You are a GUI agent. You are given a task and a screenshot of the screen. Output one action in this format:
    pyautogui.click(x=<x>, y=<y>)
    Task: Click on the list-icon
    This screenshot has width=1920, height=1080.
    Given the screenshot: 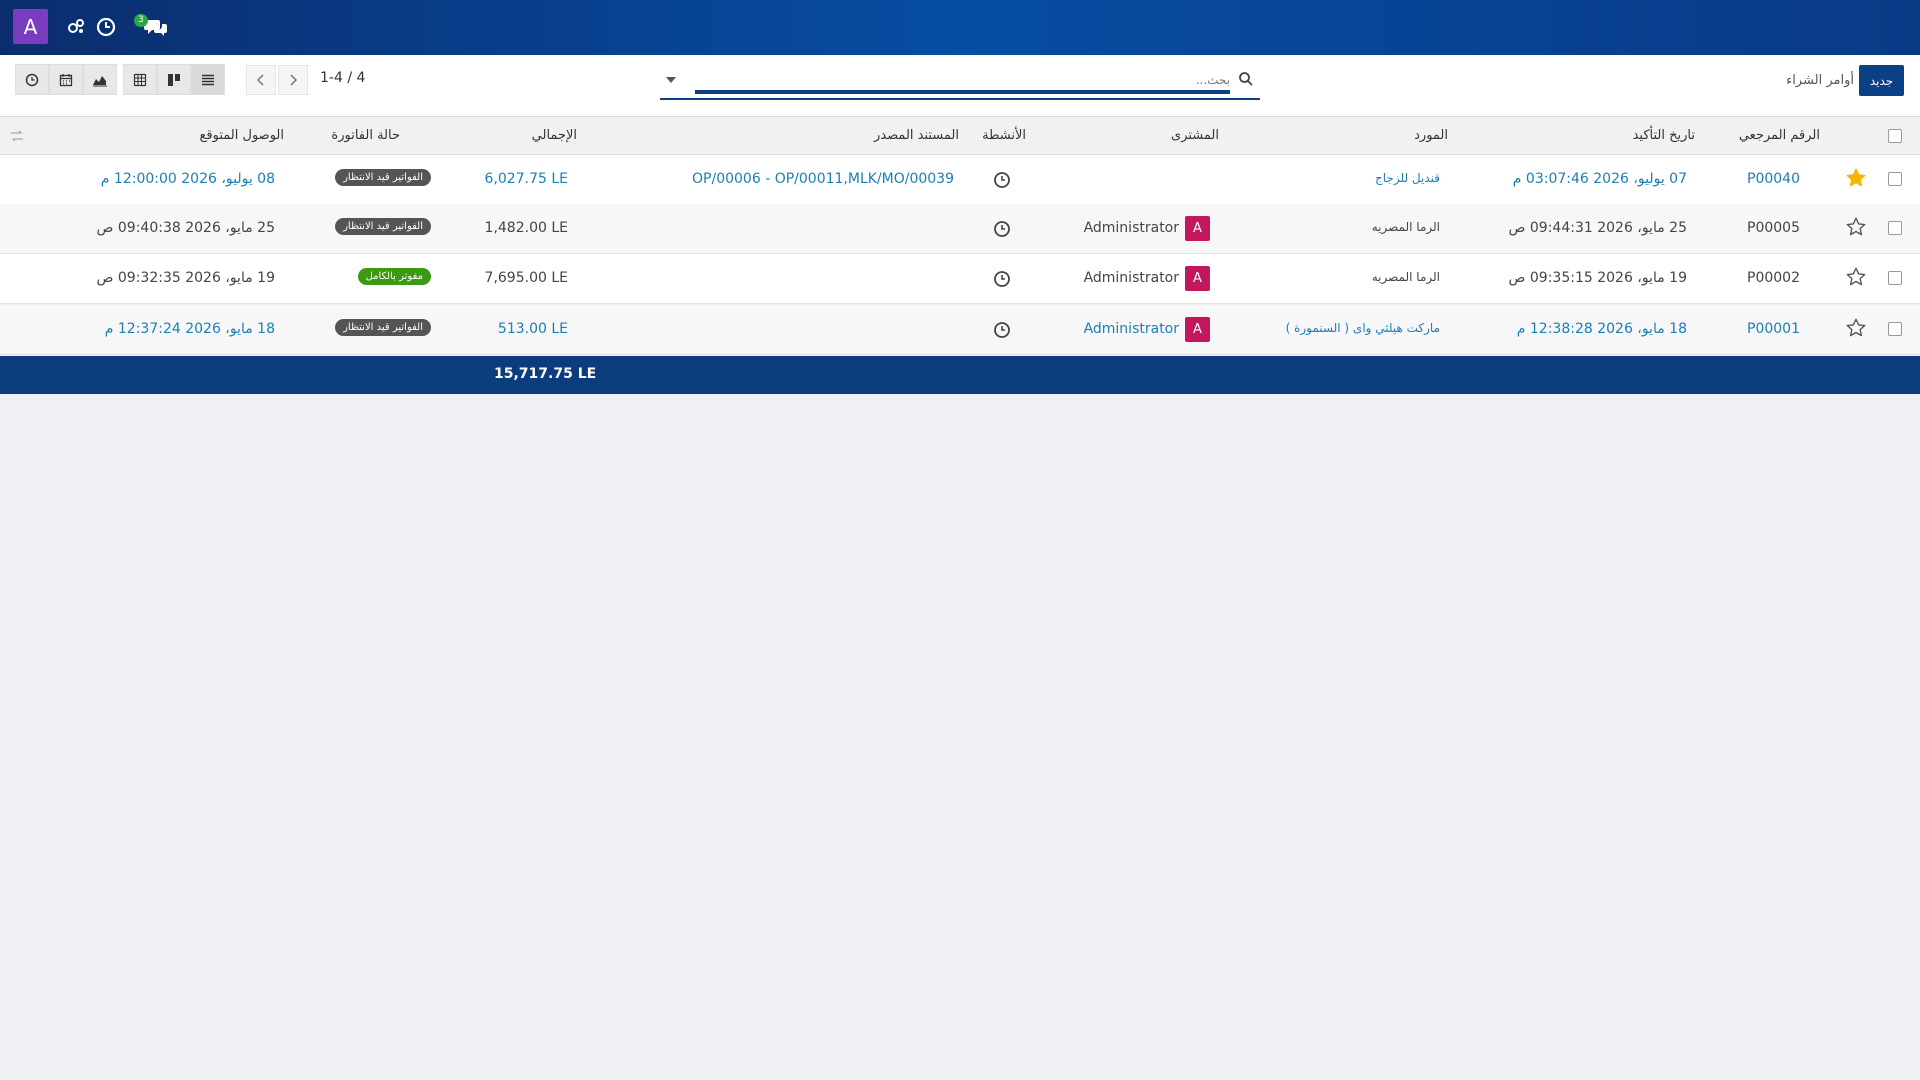 What is the action you would take?
    pyautogui.click(x=208, y=79)
    